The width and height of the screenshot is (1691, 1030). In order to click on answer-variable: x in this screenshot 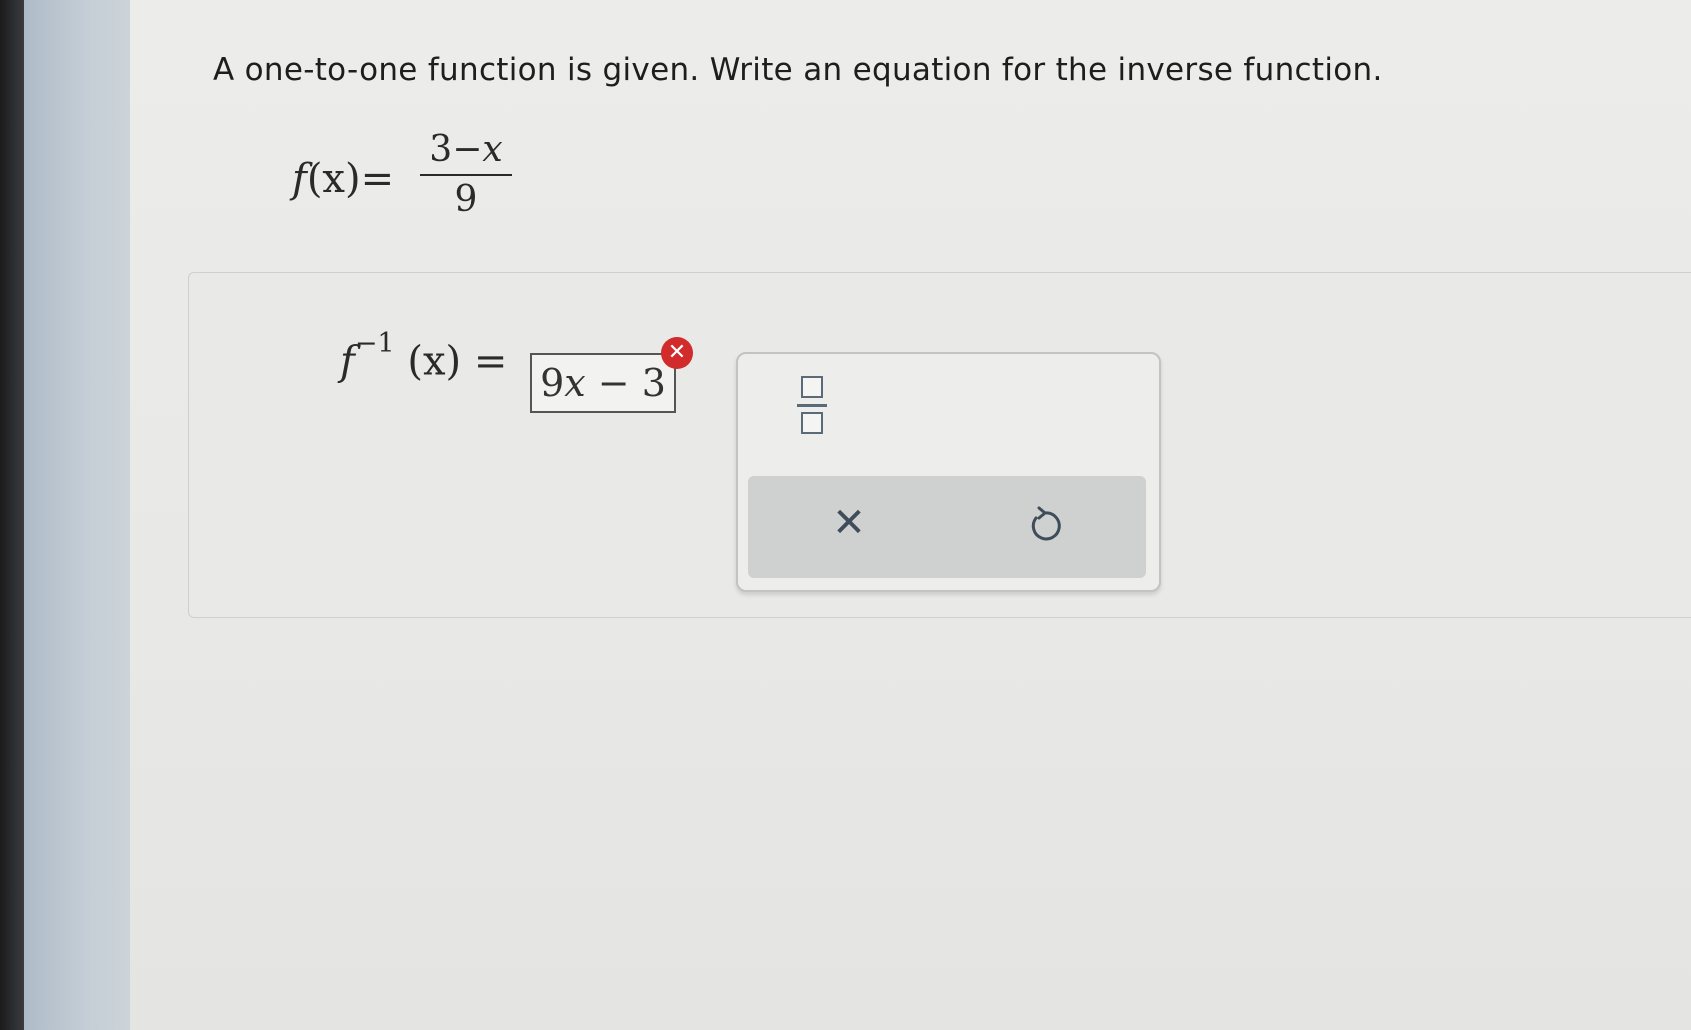, I will do `click(575, 383)`.